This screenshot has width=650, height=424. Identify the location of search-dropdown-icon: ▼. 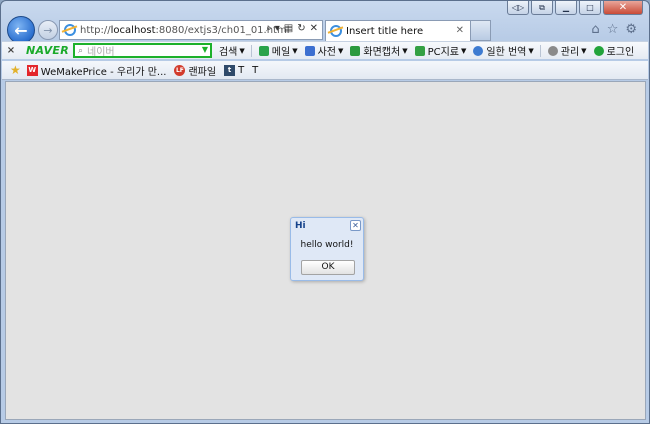
(205, 49).